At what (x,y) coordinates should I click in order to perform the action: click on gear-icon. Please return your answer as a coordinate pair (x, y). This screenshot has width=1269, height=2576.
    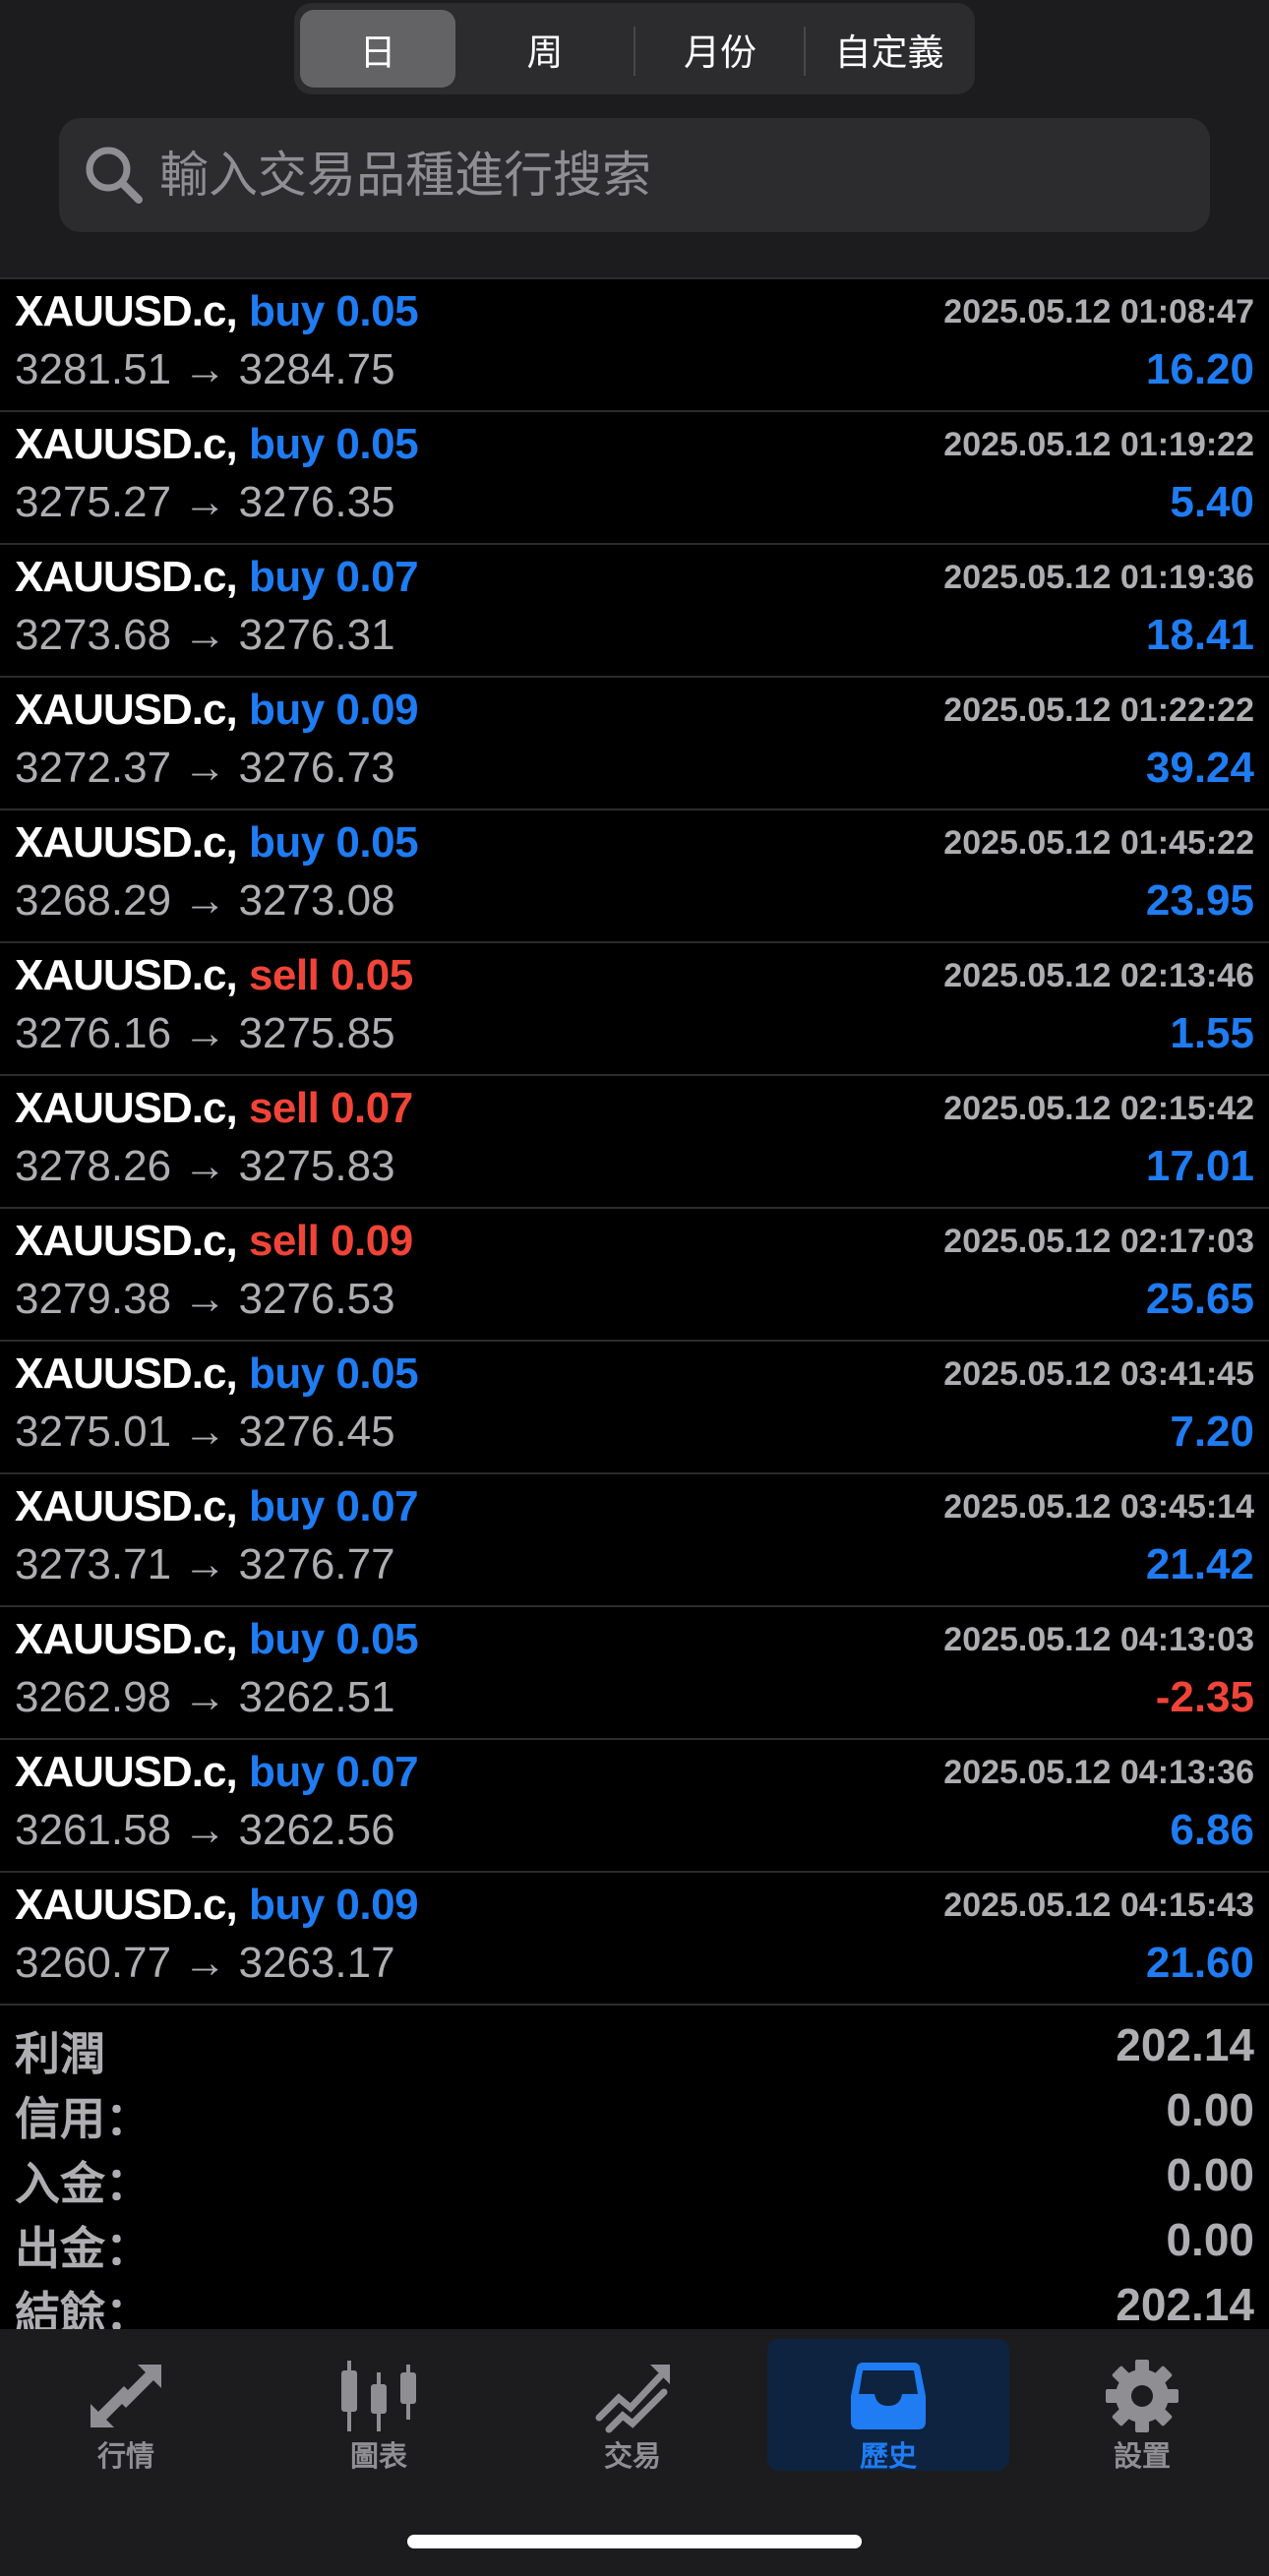
    Looking at the image, I should click on (1142, 2396).